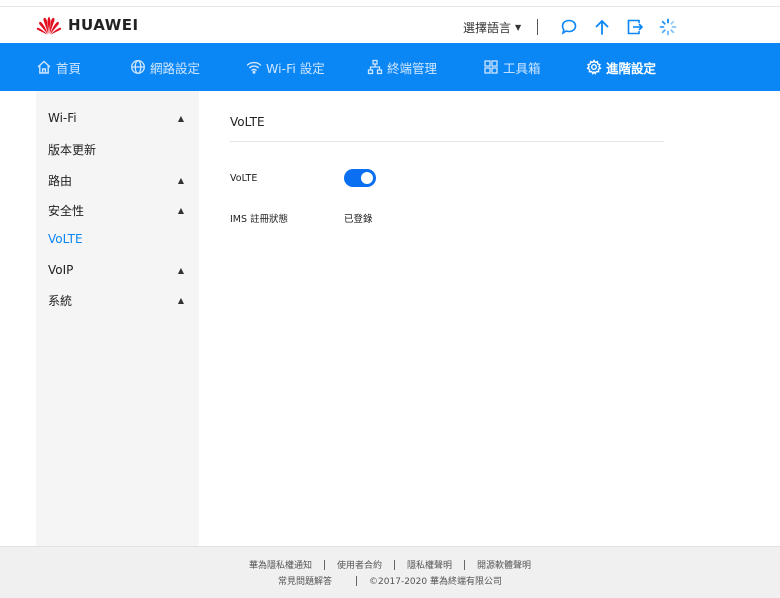 The image size is (780, 598). Describe the element at coordinates (390, 3) in the screenshot. I see `top-border` at that location.